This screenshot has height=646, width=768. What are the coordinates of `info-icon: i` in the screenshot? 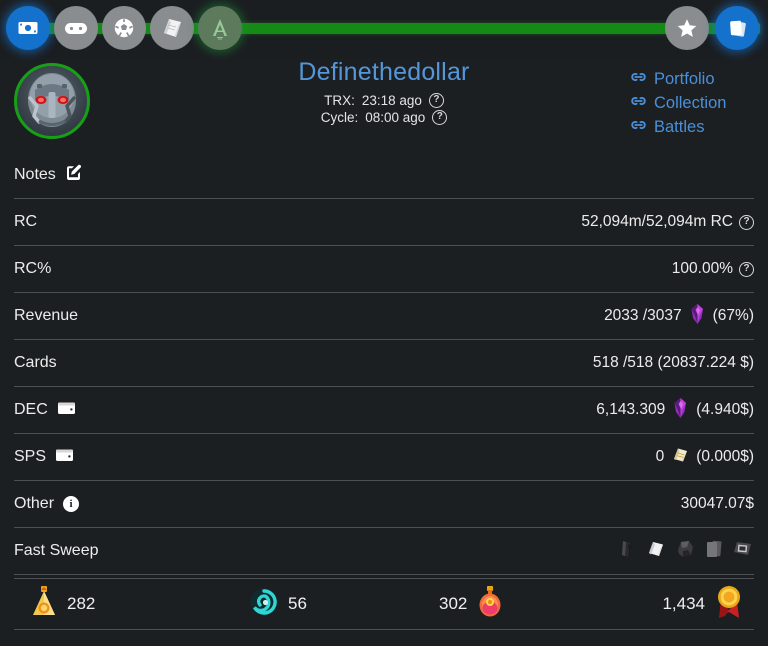 It's located at (71, 504).